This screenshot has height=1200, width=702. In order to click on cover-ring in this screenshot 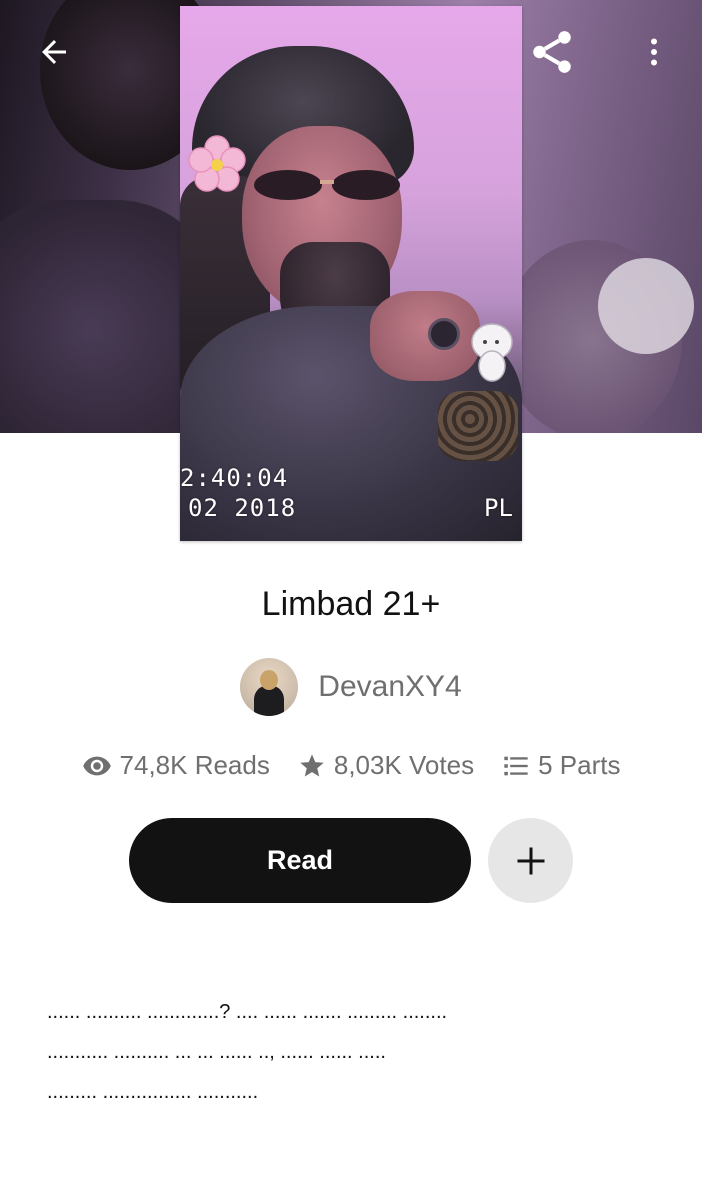, I will do `click(444, 334)`.